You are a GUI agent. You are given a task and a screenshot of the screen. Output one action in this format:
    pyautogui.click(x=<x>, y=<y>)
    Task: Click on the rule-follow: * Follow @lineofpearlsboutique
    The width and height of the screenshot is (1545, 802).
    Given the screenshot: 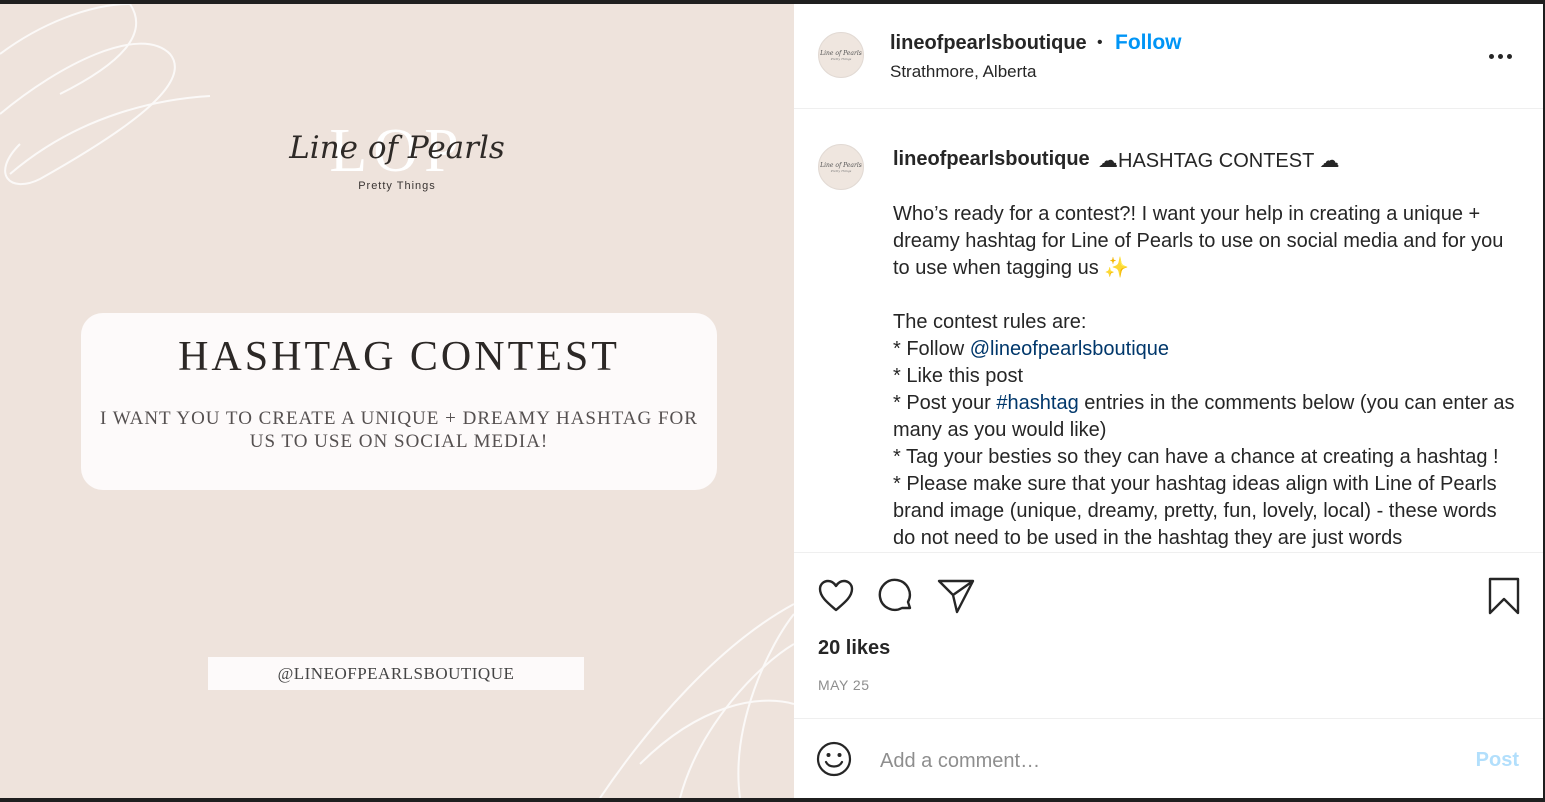 What is the action you would take?
    pyautogui.click(x=1208, y=349)
    